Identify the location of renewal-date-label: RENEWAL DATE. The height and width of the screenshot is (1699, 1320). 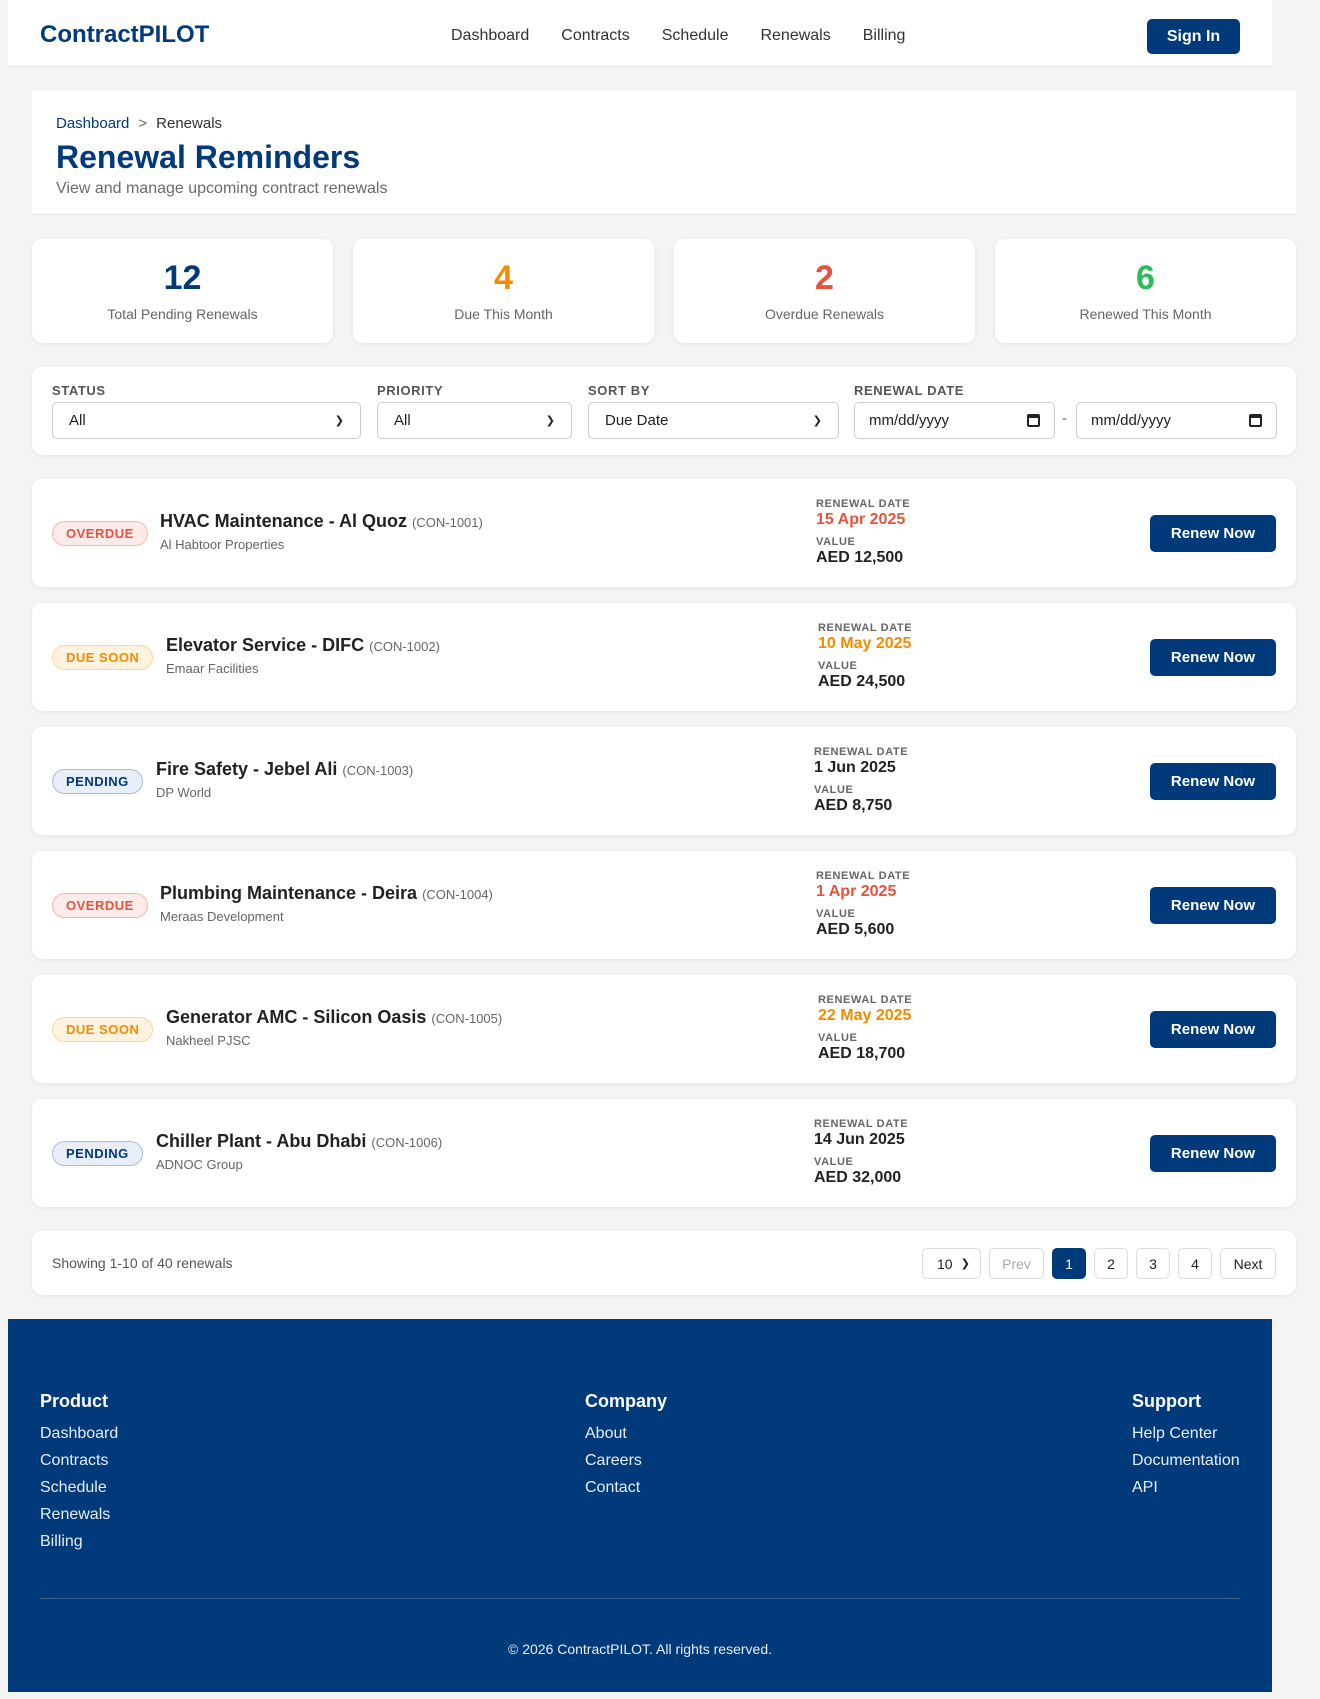
(861, 752).